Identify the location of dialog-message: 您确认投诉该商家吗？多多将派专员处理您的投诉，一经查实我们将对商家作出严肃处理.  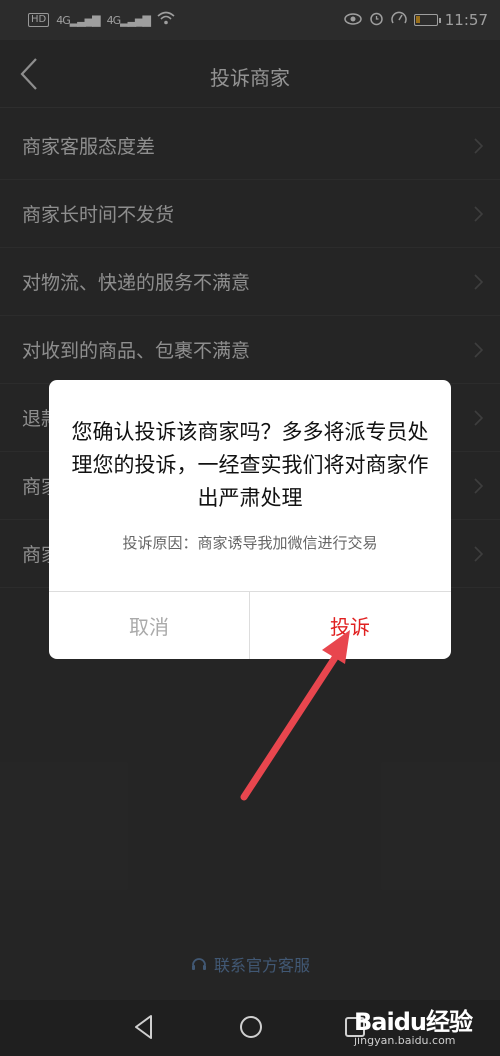
(250, 465).